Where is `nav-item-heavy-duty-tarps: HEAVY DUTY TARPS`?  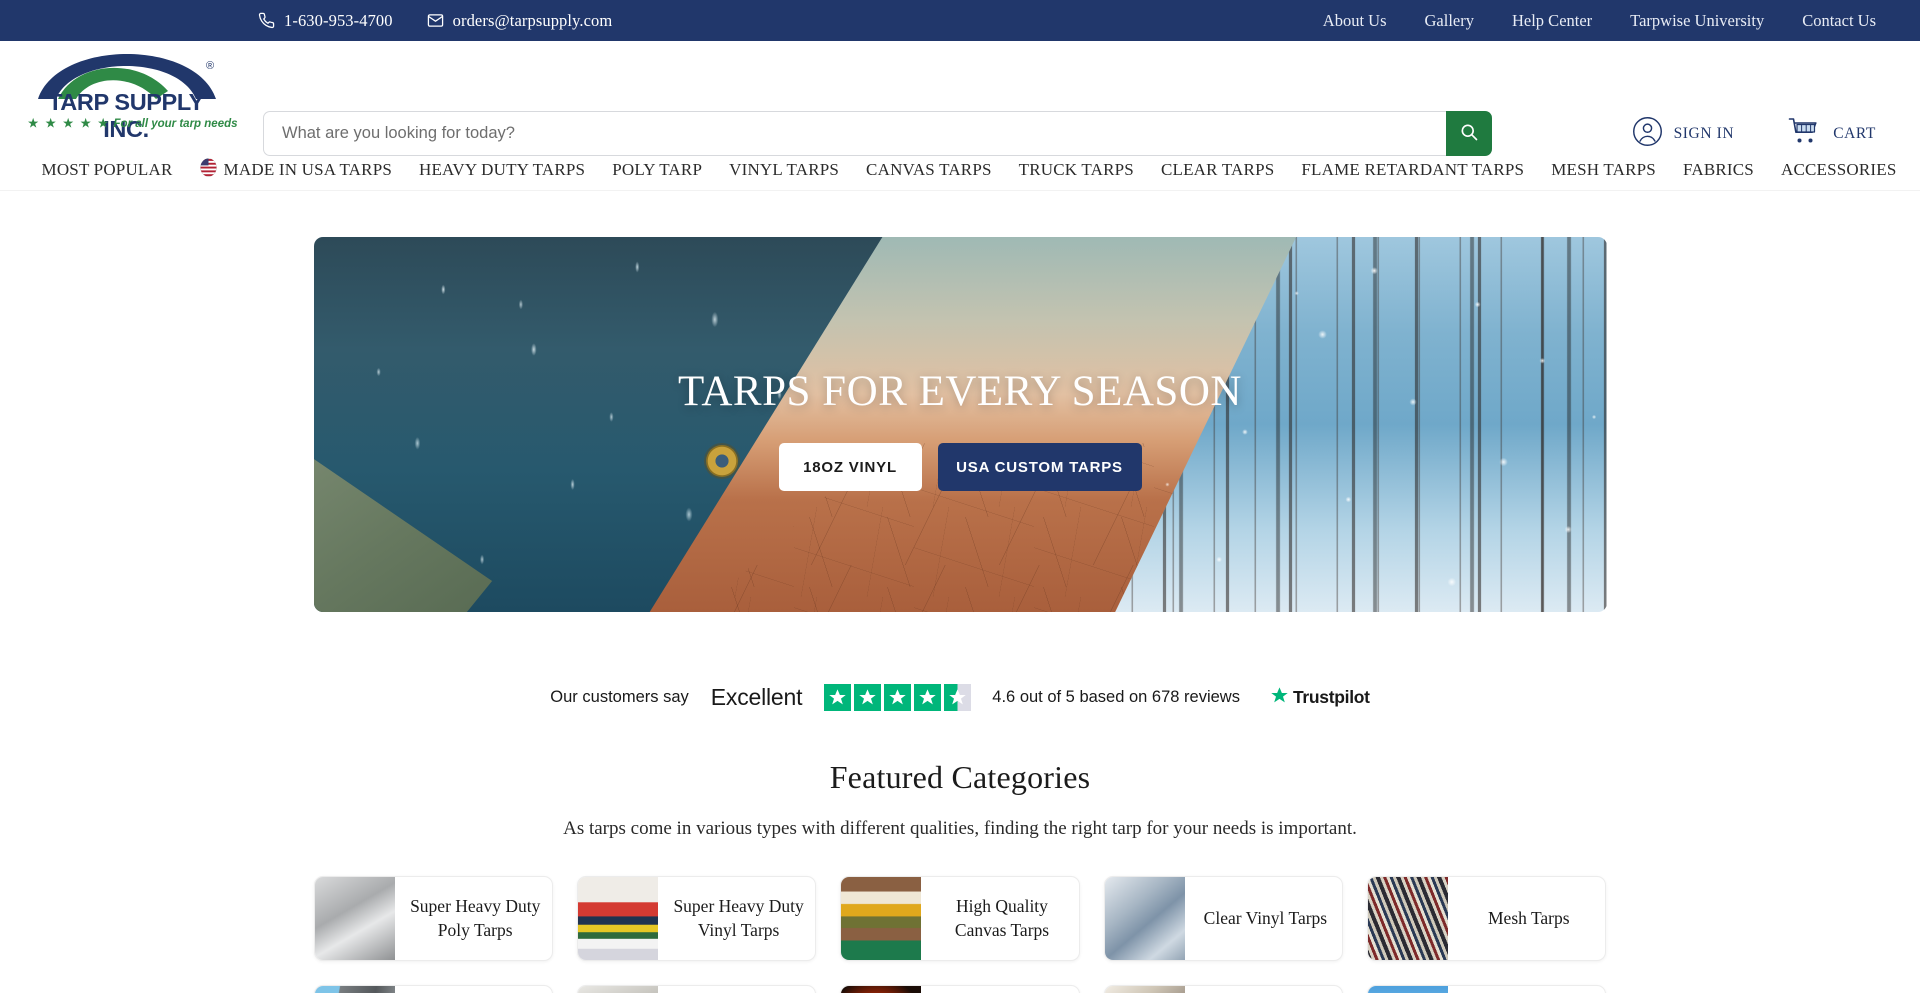 nav-item-heavy-duty-tarps: HEAVY DUTY TARPS is located at coordinates (502, 170).